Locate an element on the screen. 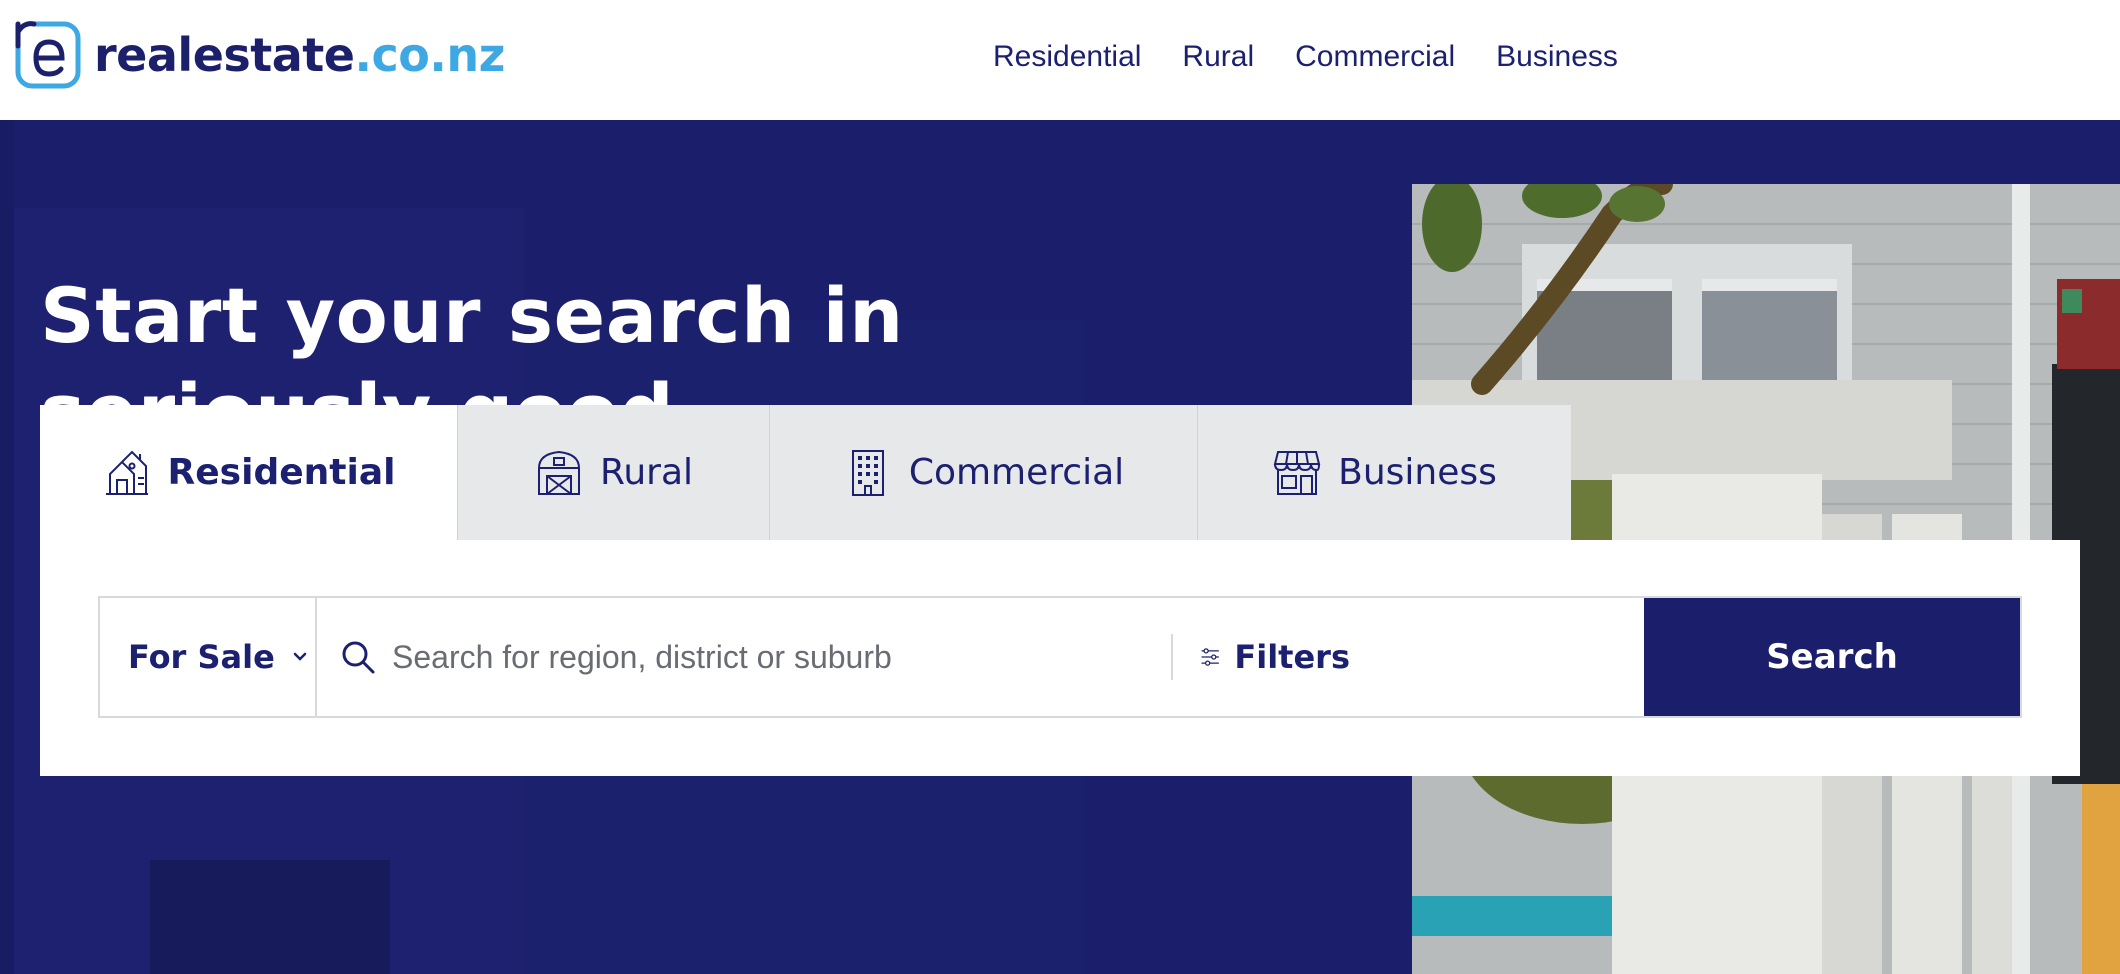 The height and width of the screenshot is (974, 2120). location-search-input is located at coordinates (762, 657).